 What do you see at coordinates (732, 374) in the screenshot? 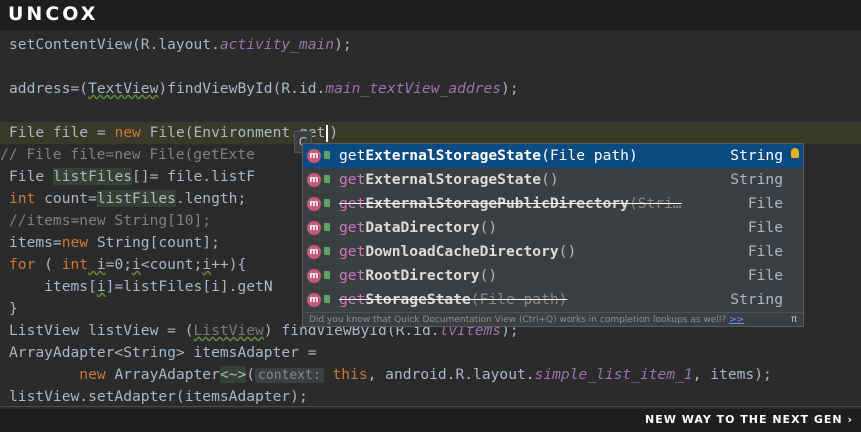
I see `code-text: , items);` at bounding box center [732, 374].